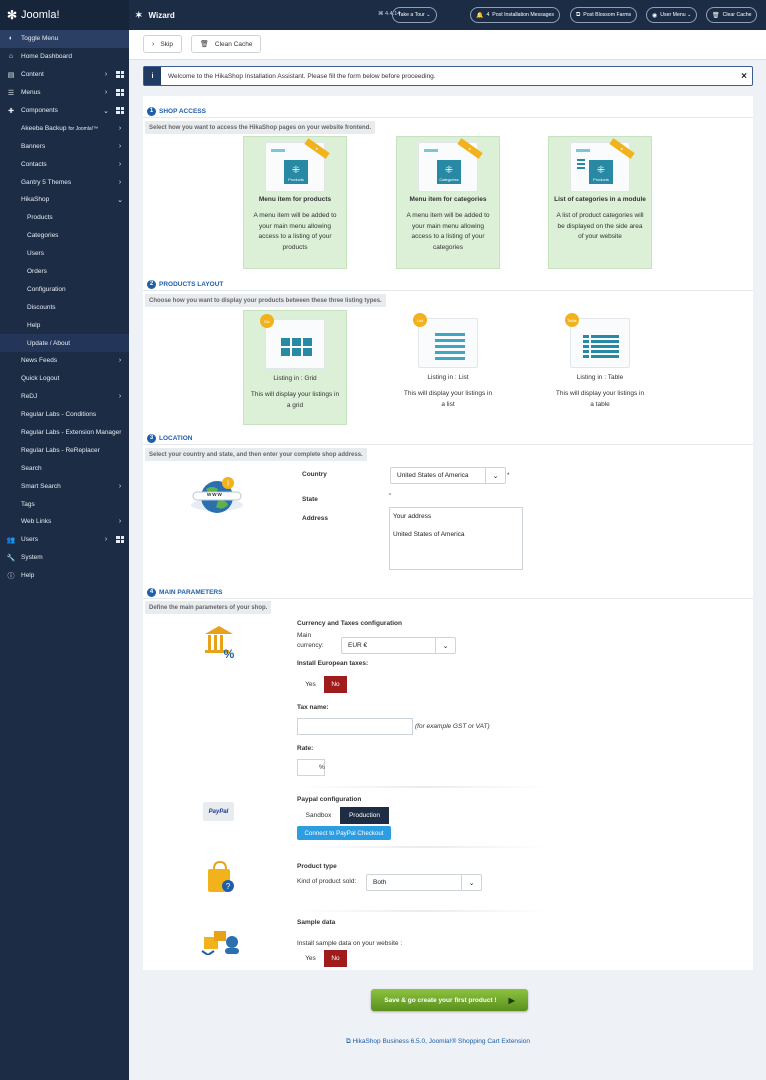  I want to click on sample-data-yes-button: Yes, so click(310, 958).